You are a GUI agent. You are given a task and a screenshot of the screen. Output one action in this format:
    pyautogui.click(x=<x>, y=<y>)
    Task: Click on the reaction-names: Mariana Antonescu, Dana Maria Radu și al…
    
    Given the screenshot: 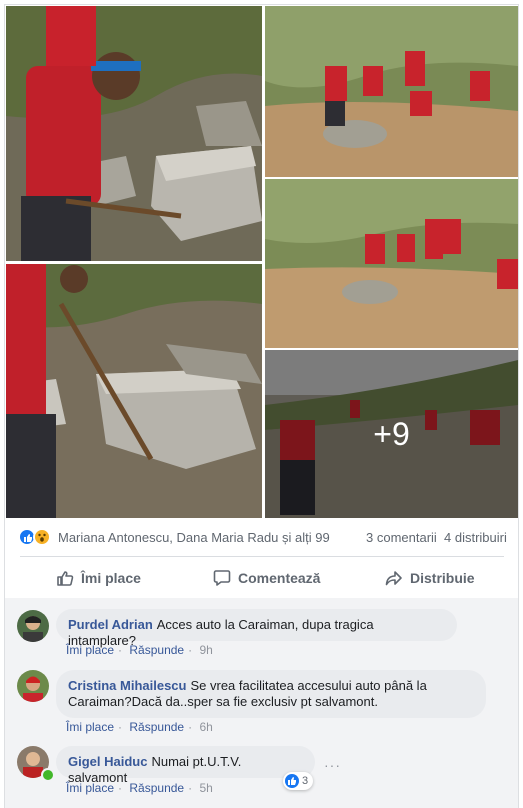 What is the action you would take?
    pyautogui.click(x=194, y=537)
    